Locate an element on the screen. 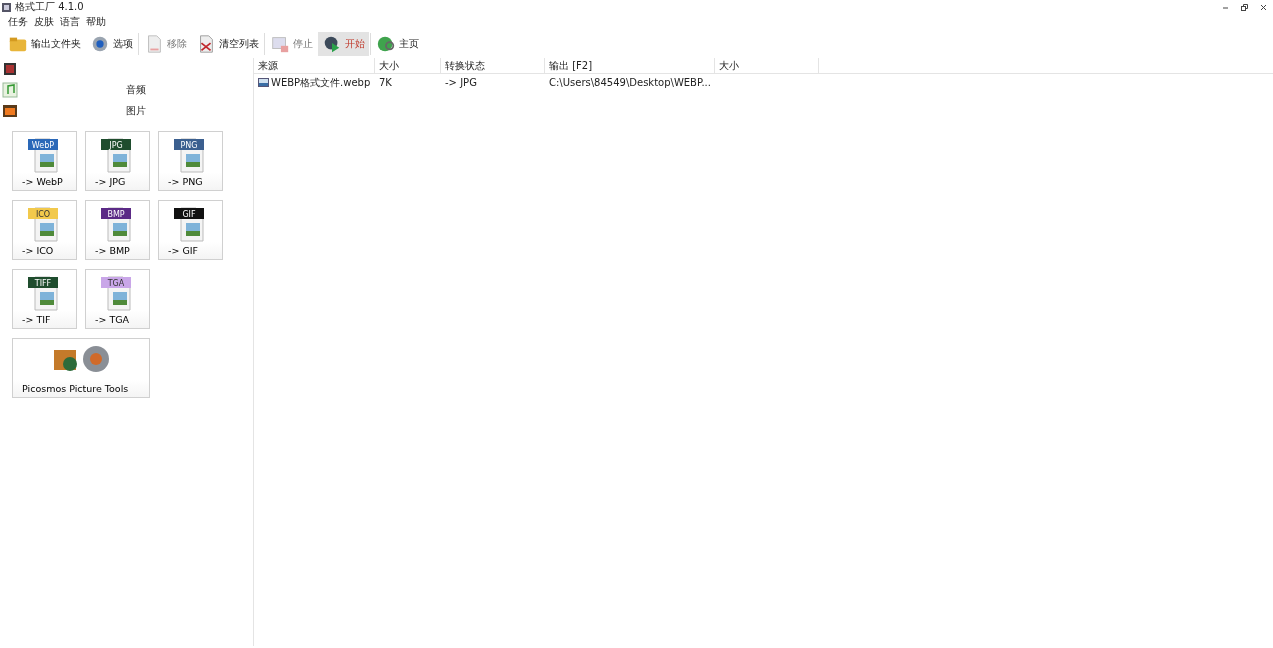 This screenshot has height=648, width=1273. menu-item: 语言 is located at coordinates (70, 22).